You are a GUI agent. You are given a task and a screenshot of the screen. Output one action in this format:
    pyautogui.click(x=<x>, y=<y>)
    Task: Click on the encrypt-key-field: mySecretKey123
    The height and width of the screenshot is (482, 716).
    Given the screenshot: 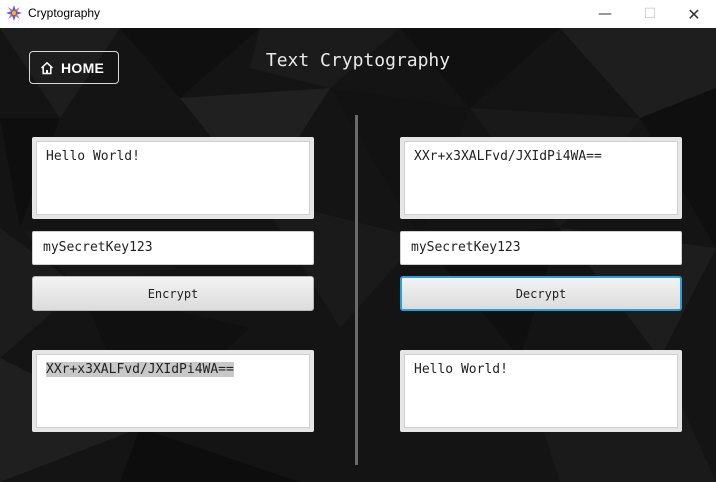 What is the action you would take?
    pyautogui.click(x=173, y=248)
    